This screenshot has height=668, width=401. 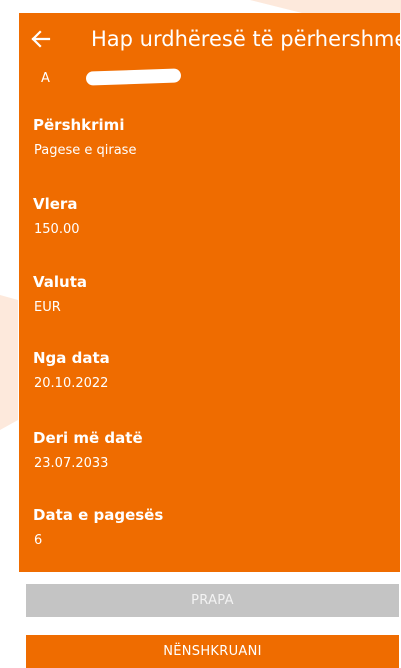 I want to click on field-payment-day: Data e pagesës 6, so click(x=98, y=527).